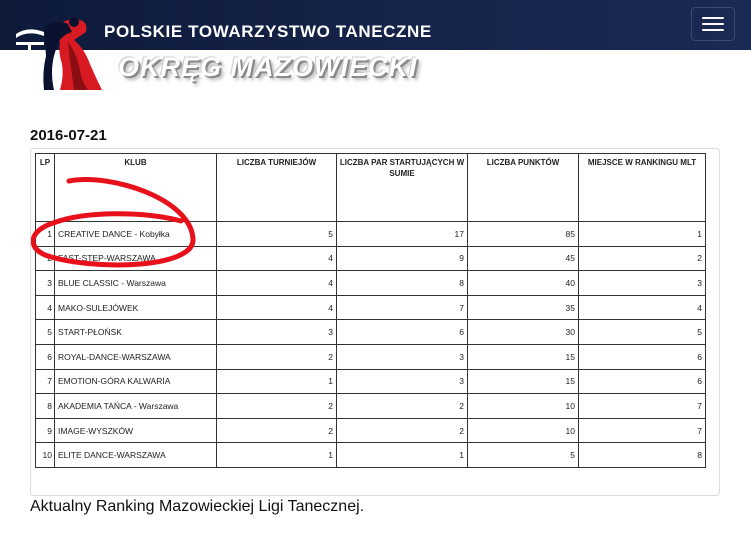  I want to click on row-place: 3, so click(642, 283).